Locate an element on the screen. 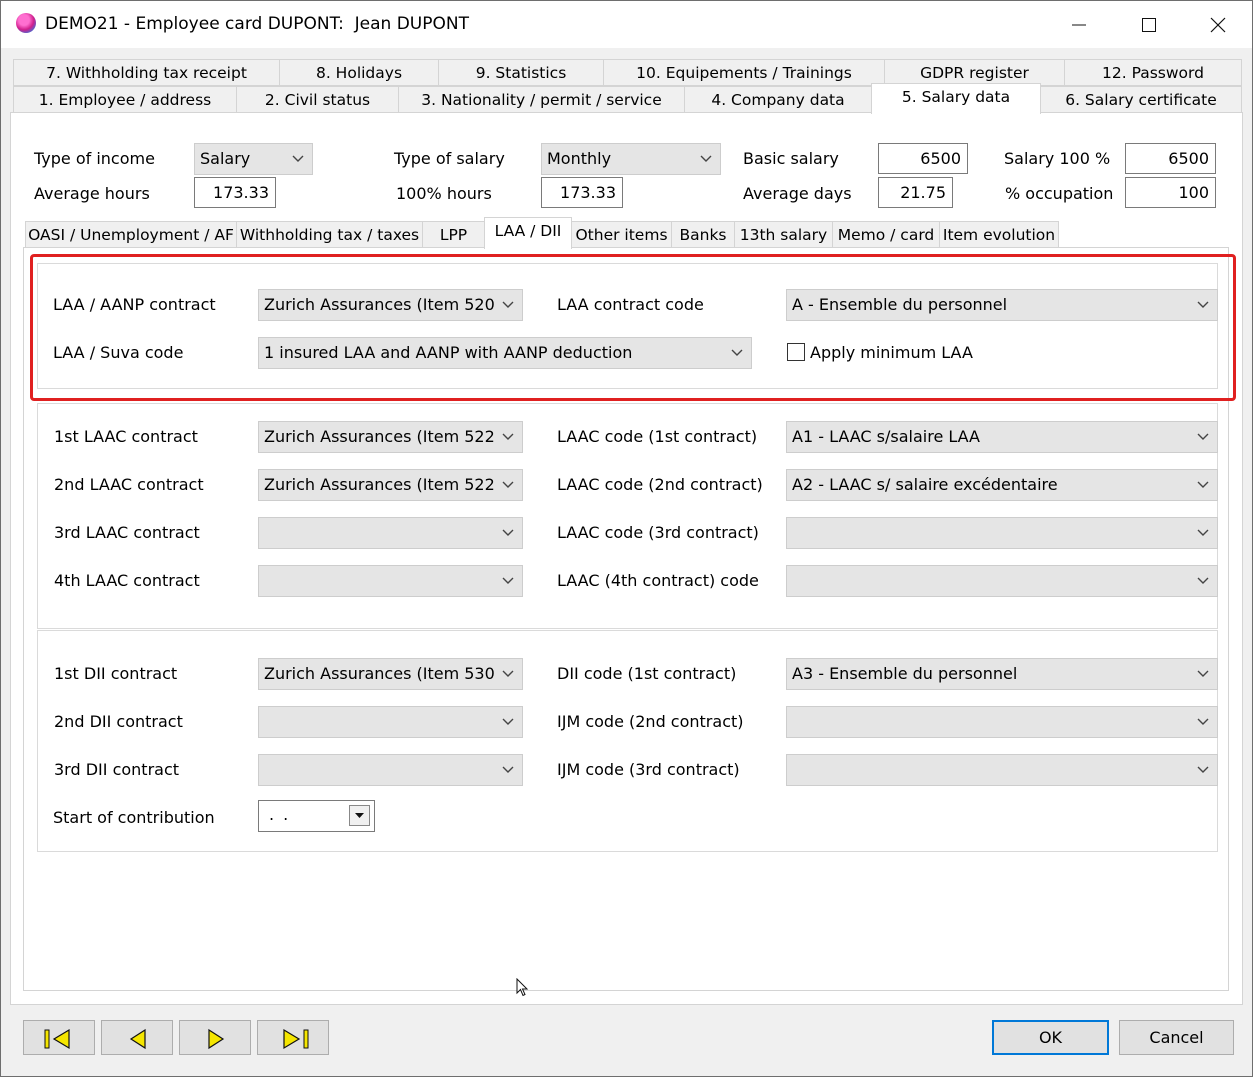 The image size is (1253, 1077). laac-code-1-label: LAAC code (1st contract) is located at coordinates (657, 436).